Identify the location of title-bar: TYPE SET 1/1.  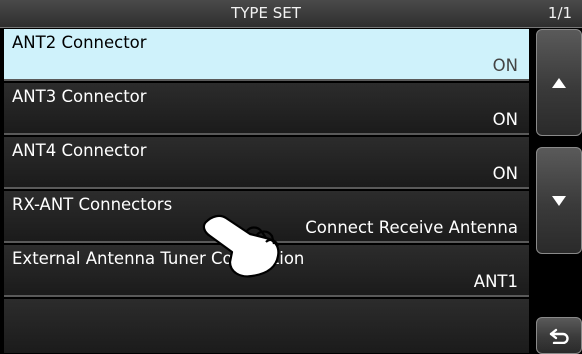
(291, 14).